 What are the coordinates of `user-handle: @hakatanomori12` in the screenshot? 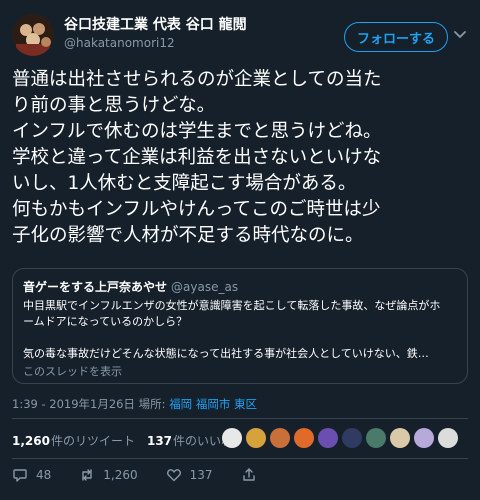 It's located at (155, 43).